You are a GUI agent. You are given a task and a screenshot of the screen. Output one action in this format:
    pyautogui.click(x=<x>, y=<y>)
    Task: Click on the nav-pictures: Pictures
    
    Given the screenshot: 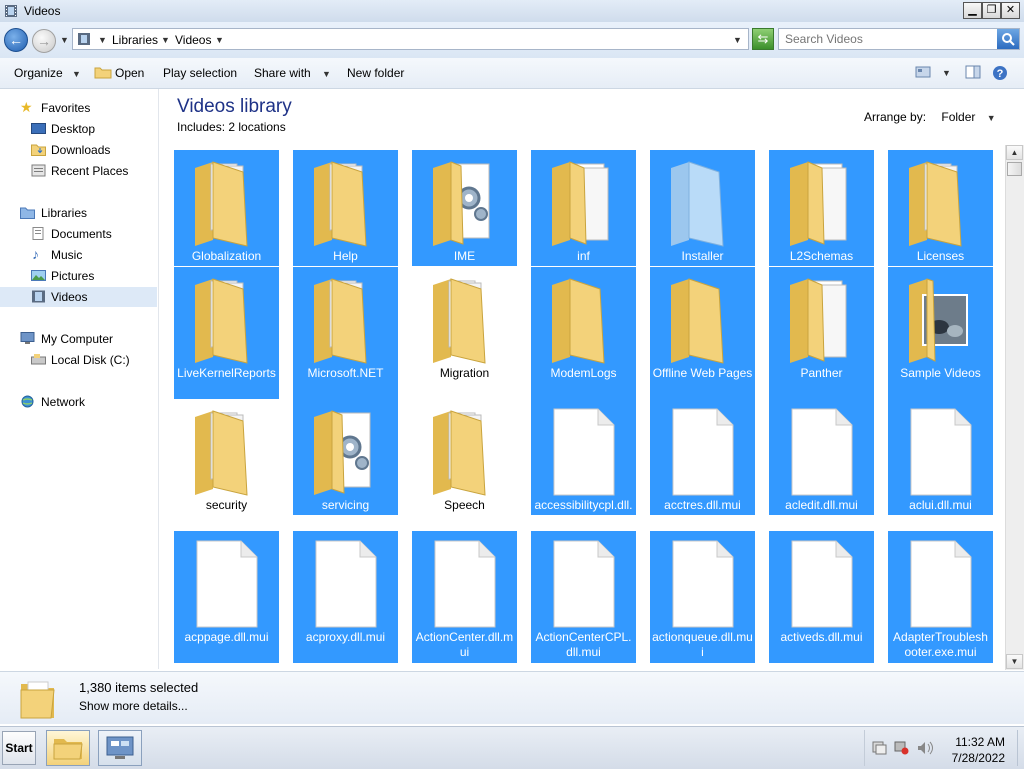 What is the action you would take?
    pyautogui.click(x=78, y=276)
    